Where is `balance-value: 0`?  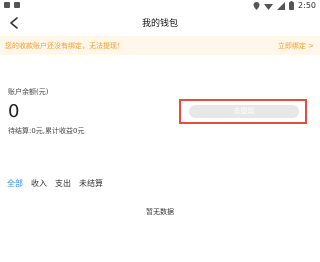
balance-value: 0 is located at coordinates (14, 111).